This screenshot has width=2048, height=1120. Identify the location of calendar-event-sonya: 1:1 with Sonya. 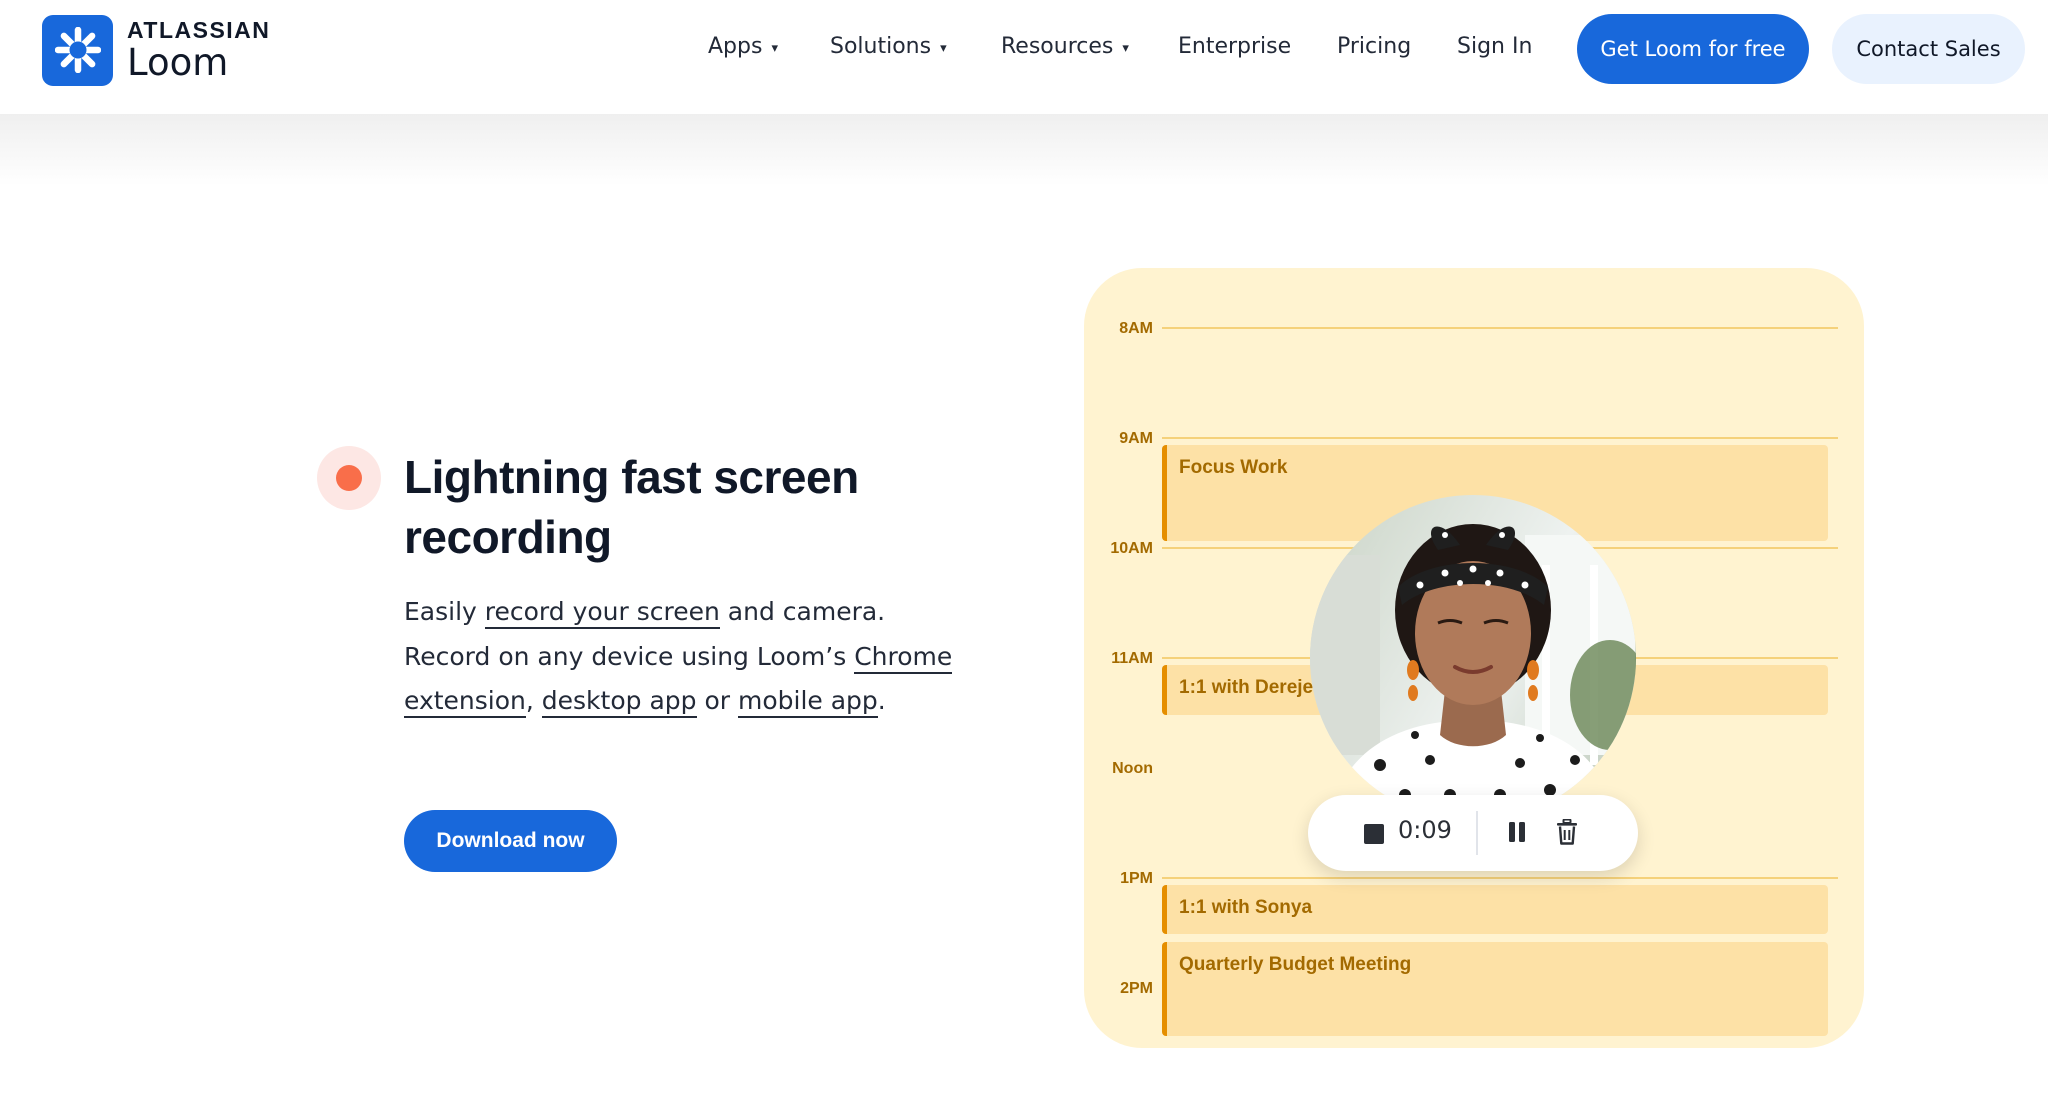
(1495, 909).